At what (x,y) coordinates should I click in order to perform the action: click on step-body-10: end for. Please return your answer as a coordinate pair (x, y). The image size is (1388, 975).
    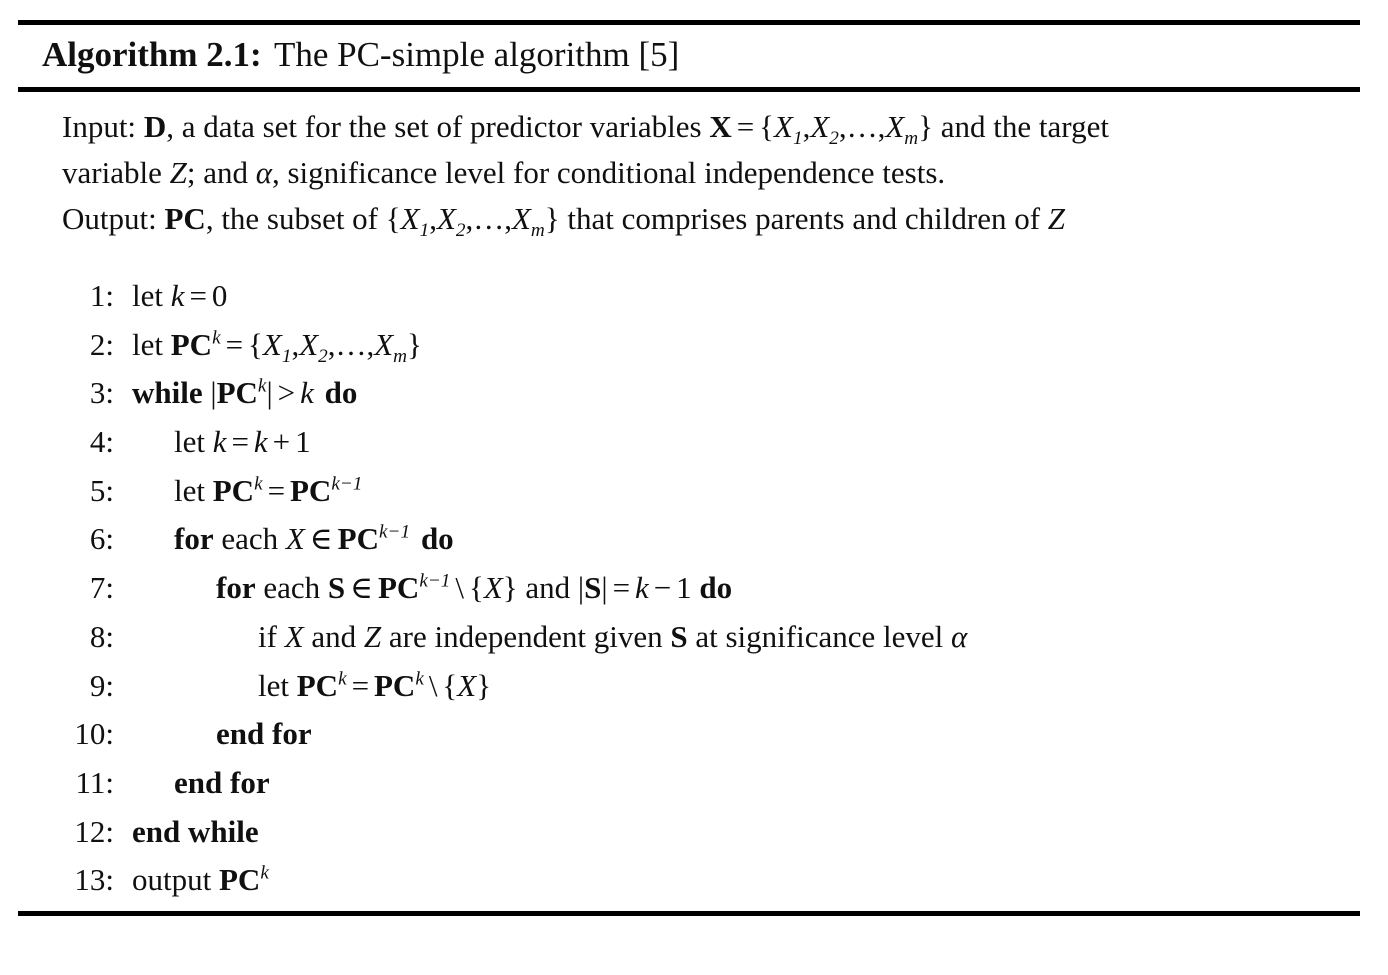
    Looking at the image, I should click on (264, 734).